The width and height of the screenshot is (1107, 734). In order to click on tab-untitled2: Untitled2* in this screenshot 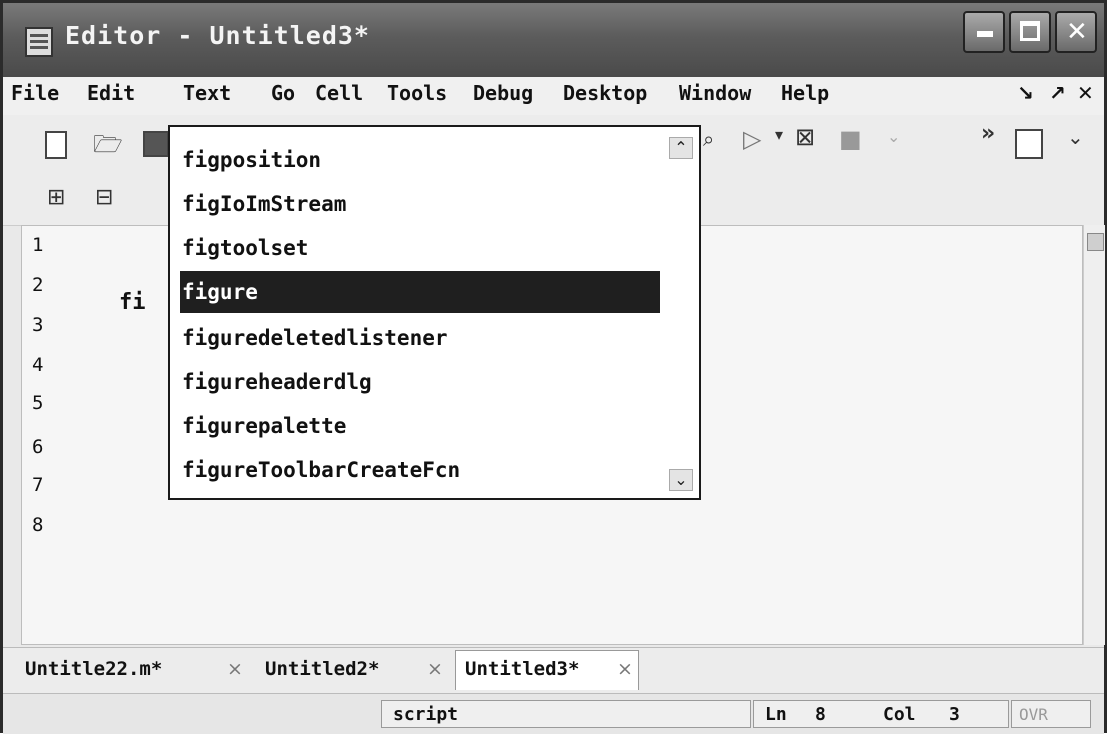, I will do `click(322, 669)`.